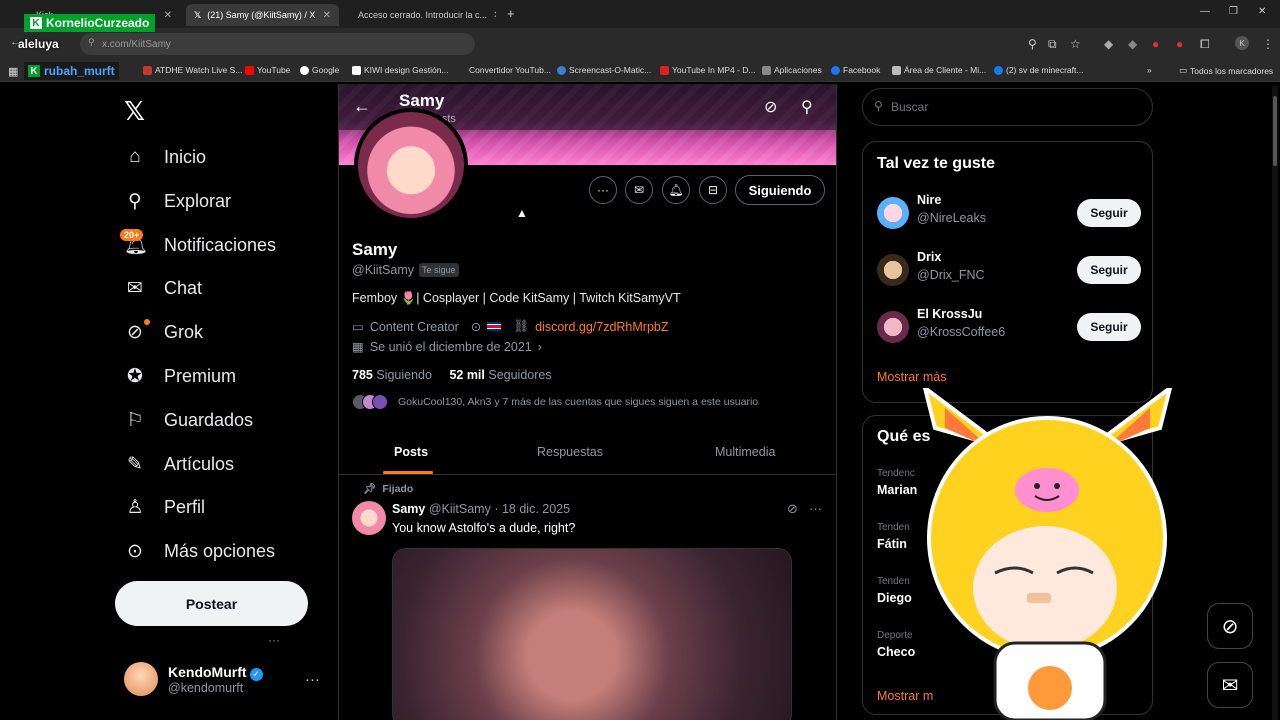 Image resolution: width=1280 pixels, height=720 pixels. Describe the element at coordinates (177, 201) in the screenshot. I see `nav-item-explorar: ⚲ Explorar` at that location.